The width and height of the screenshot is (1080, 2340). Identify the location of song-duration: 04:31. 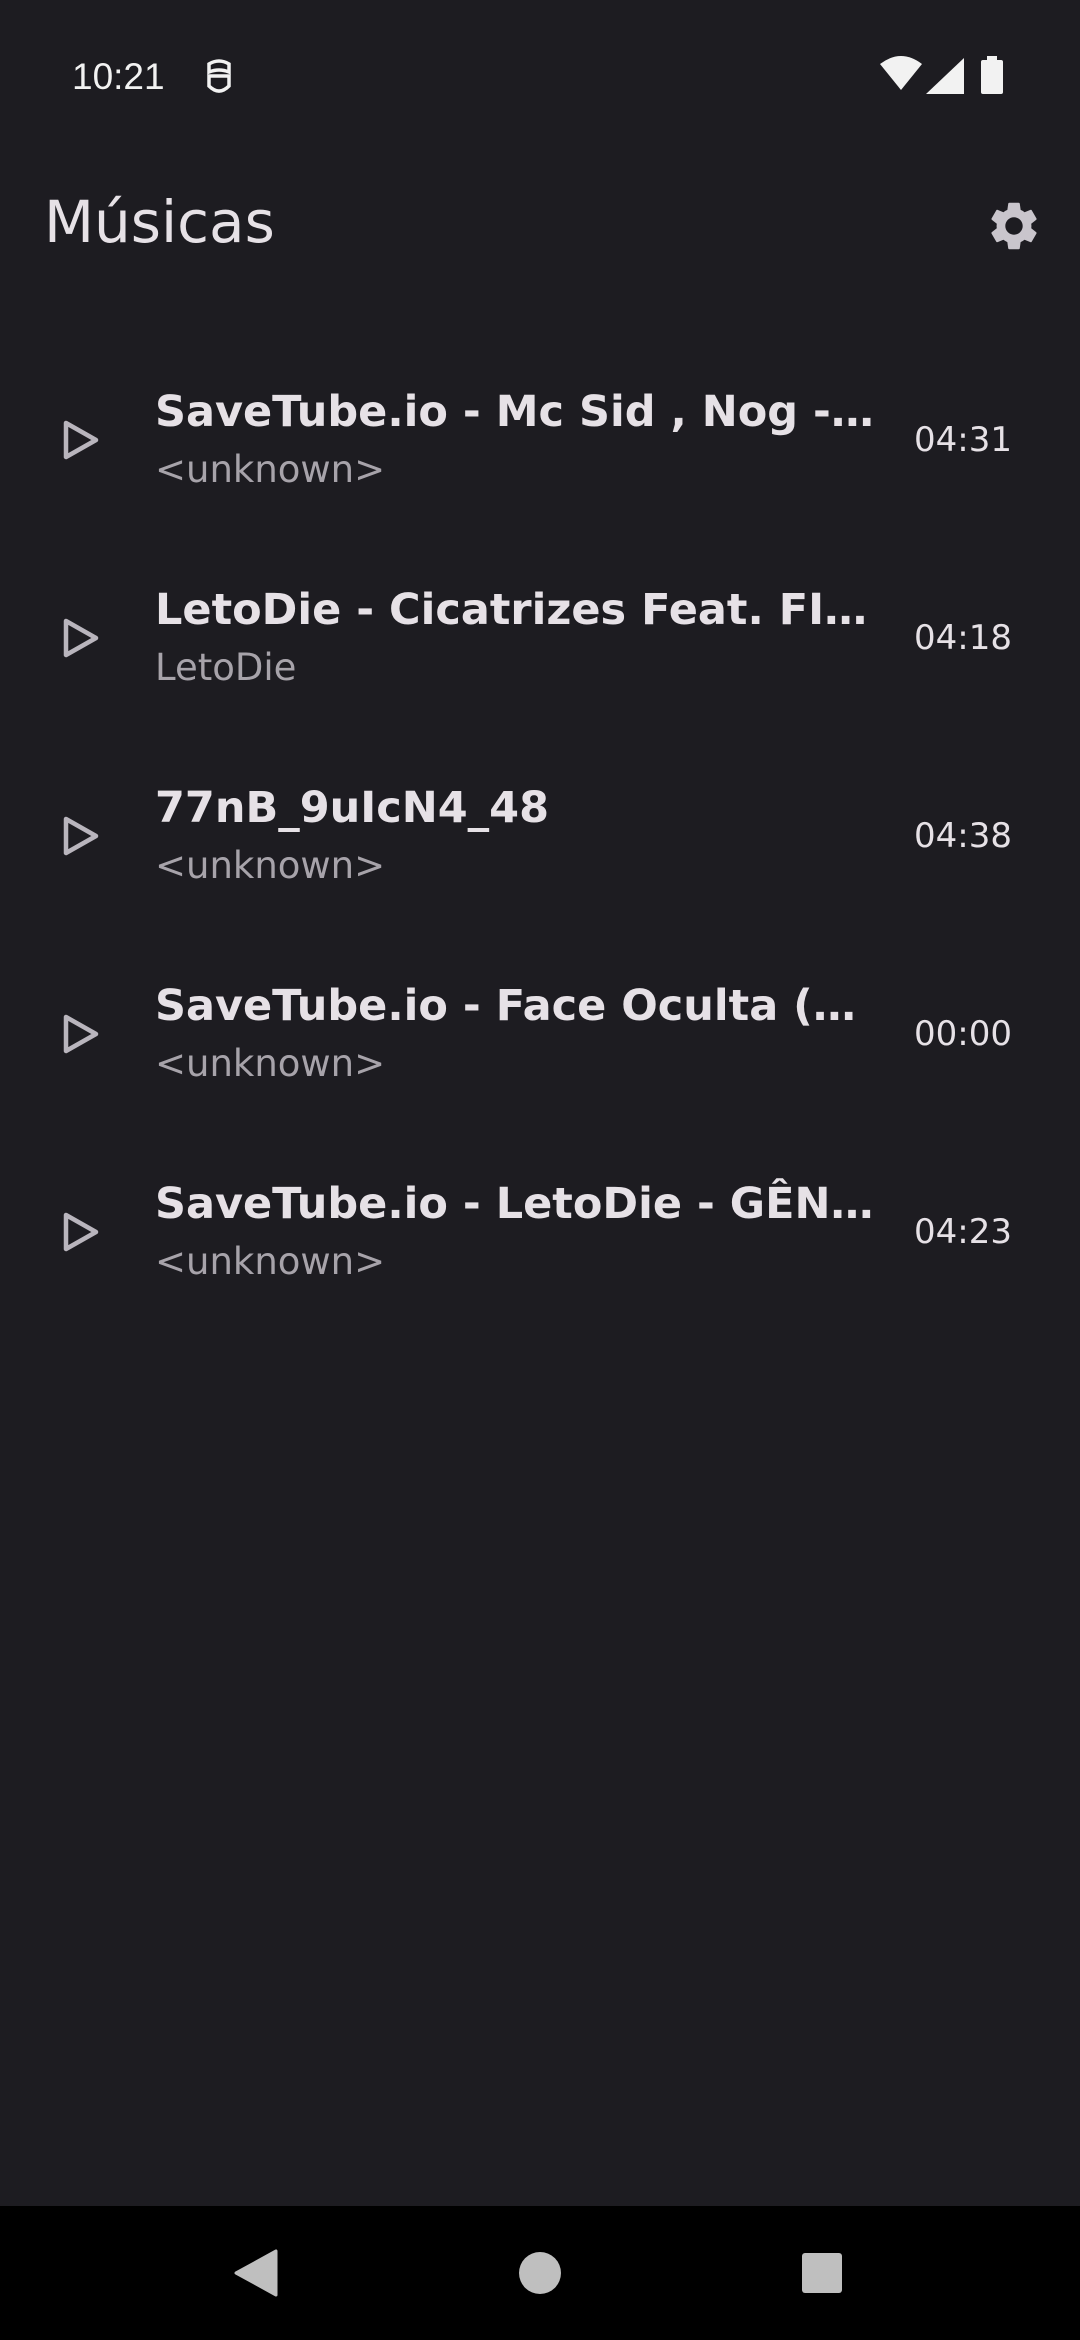
(963, 440).